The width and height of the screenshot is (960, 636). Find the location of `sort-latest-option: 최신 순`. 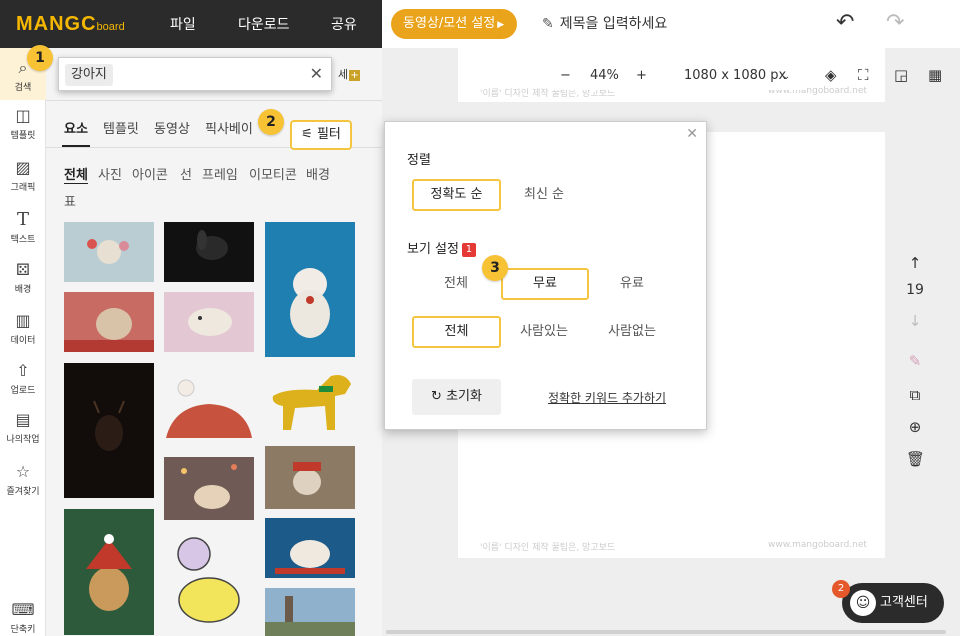

sort-latest-option: 최신 순 is located at coordinates (544, 195).